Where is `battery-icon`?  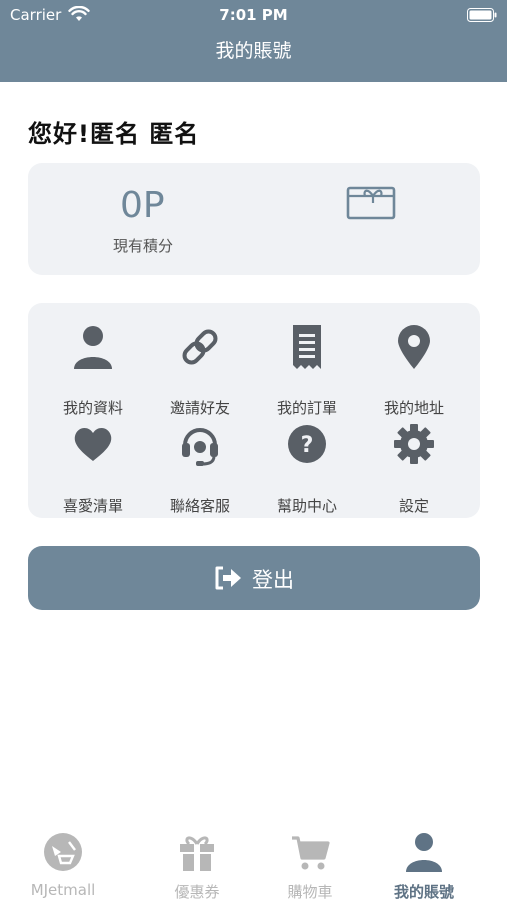 battery-icon is located at coordinates (482, 15).